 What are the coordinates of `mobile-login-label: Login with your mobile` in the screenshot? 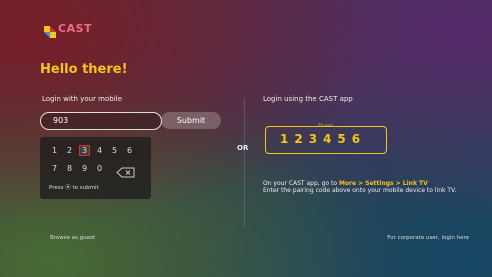 It's located at (82, 99).